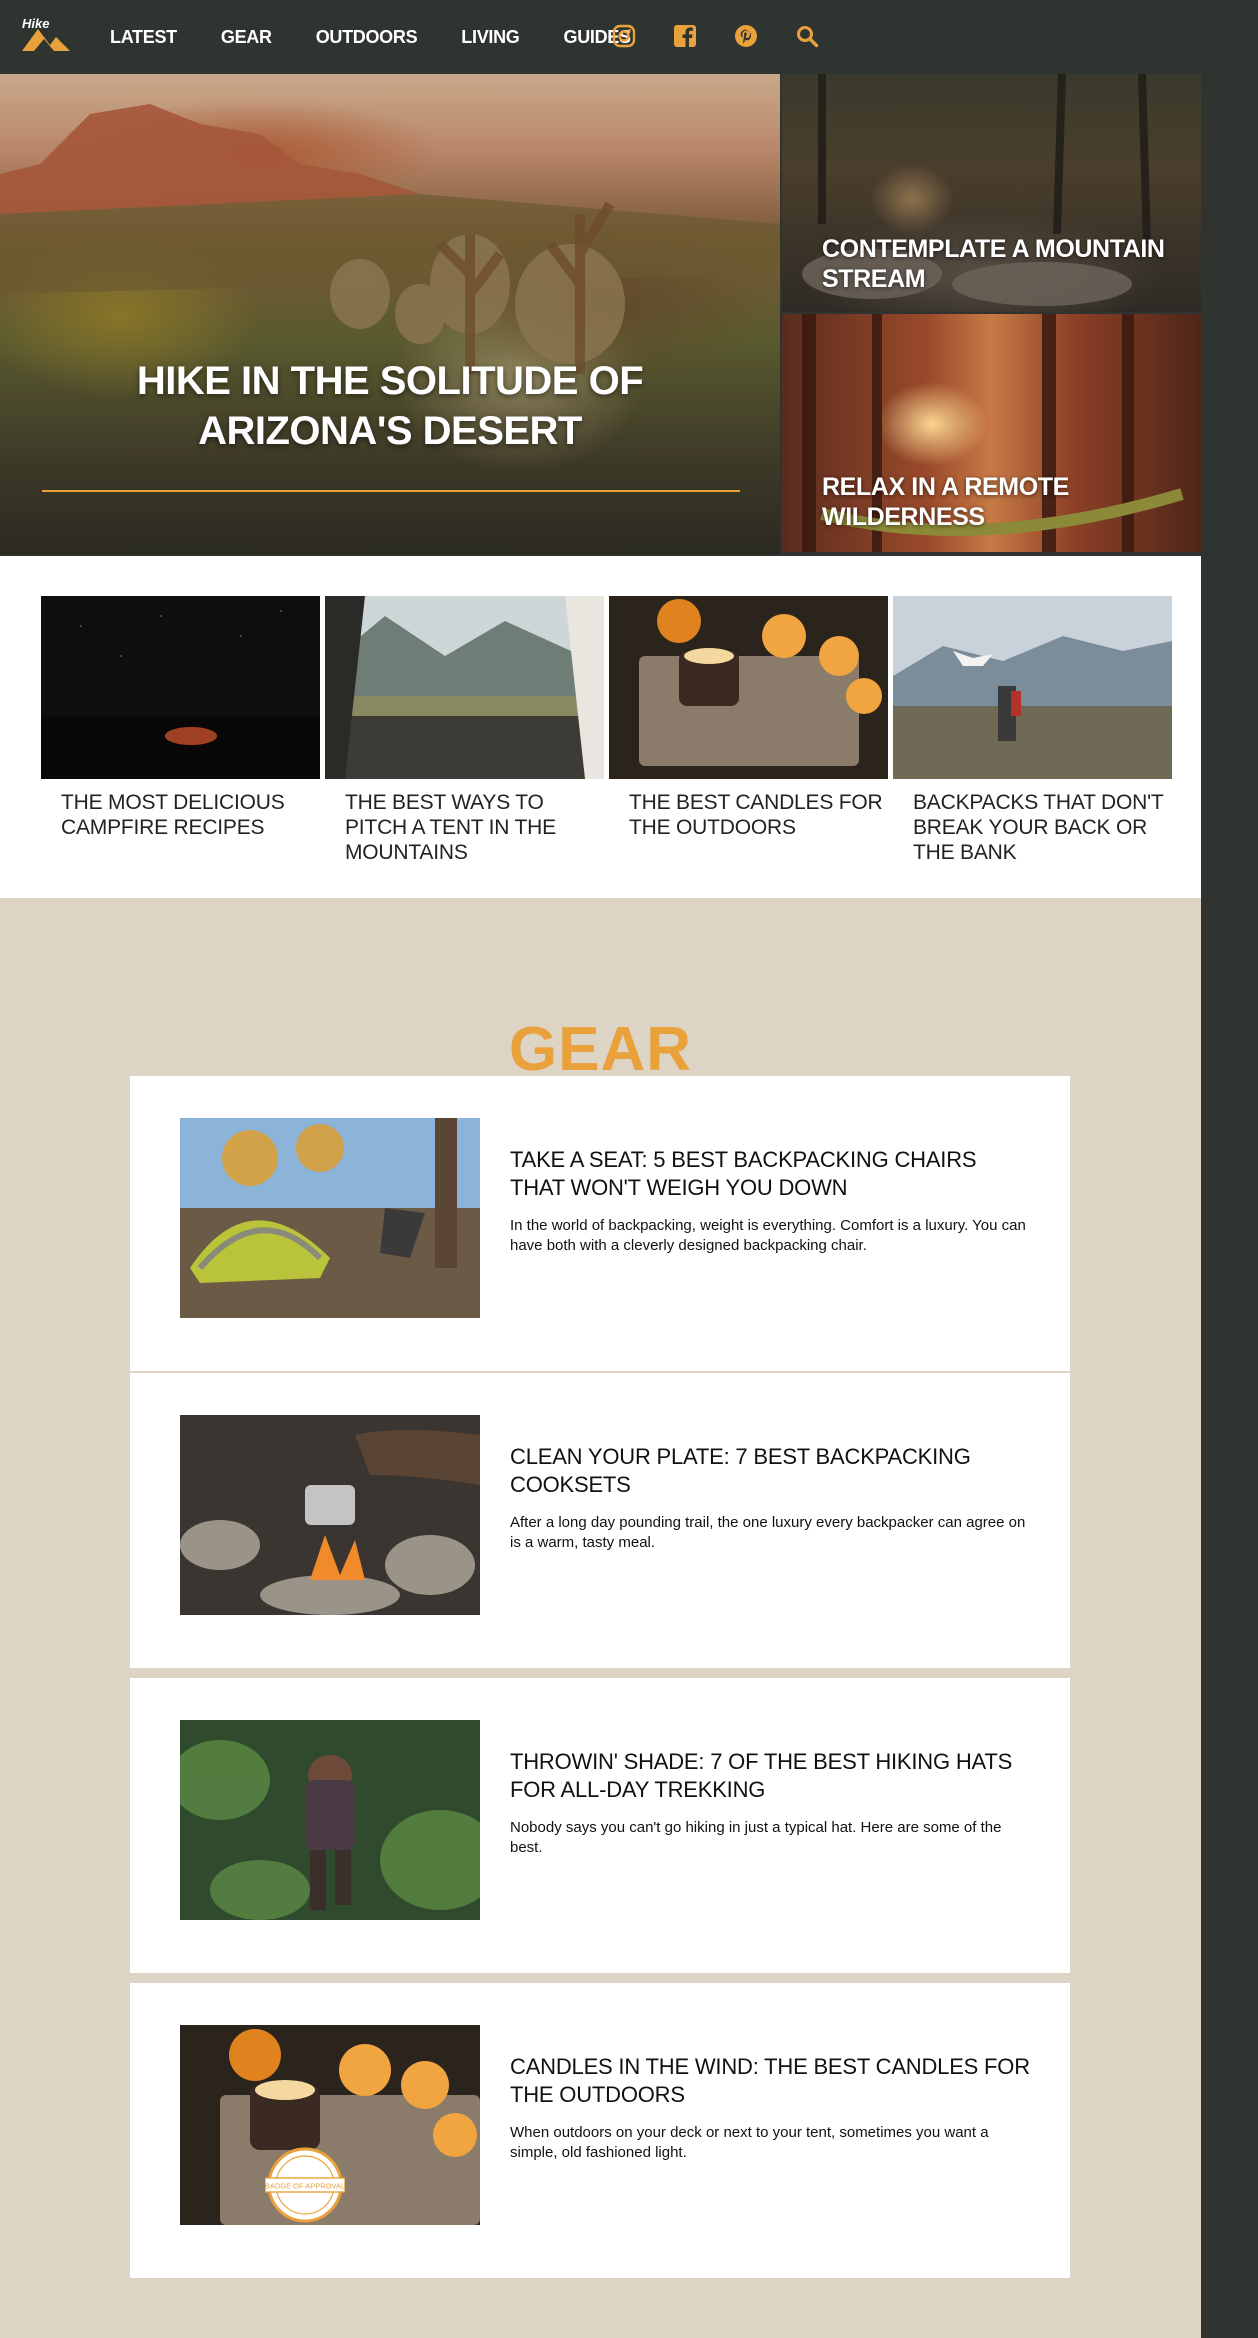  I want to click on side-title-wilderness: RELAX IN A REMOTE WILDERNESS, so click(1011, 502).